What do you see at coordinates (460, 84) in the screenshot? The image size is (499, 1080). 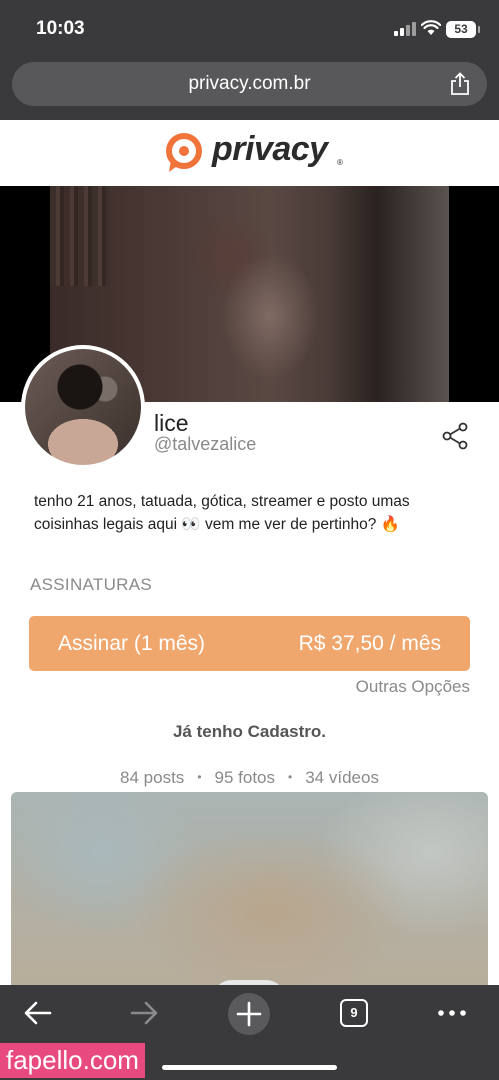 I see `share-icon` at bounding box center [460, 84].